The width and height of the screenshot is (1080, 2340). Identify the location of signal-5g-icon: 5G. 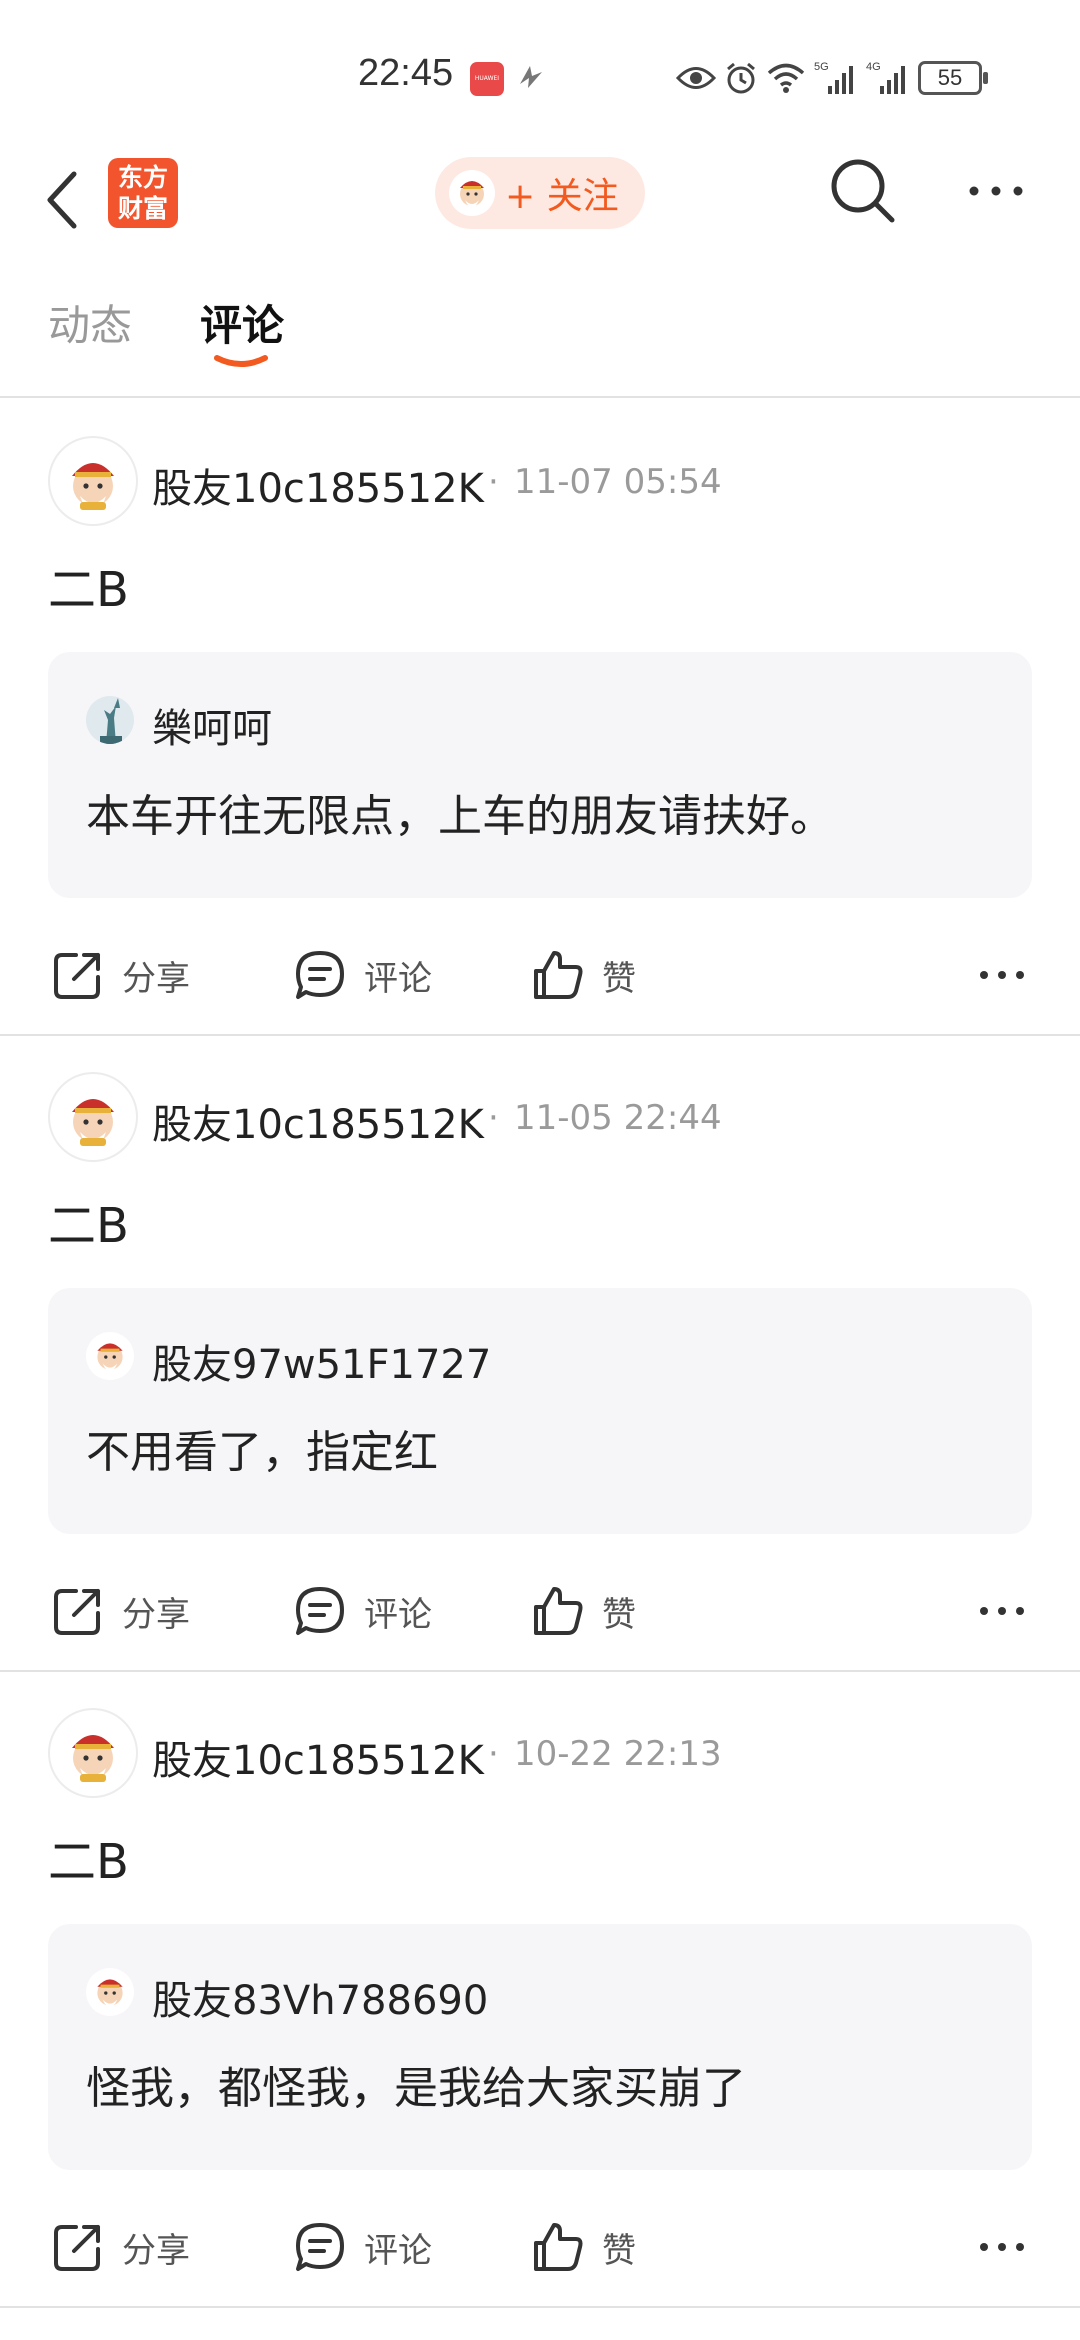
(833, 77).